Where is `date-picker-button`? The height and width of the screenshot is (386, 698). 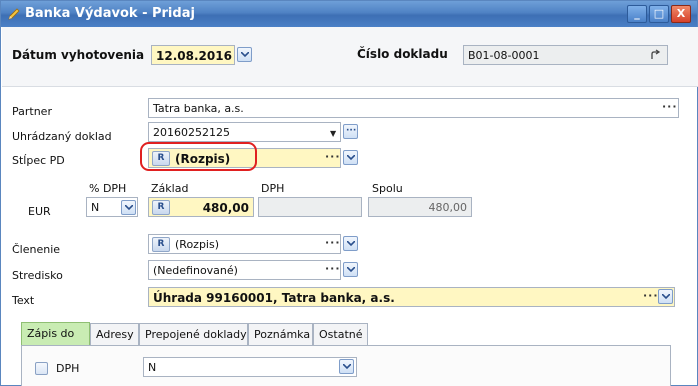 date-picker-button is located at coordinates (244, 54).